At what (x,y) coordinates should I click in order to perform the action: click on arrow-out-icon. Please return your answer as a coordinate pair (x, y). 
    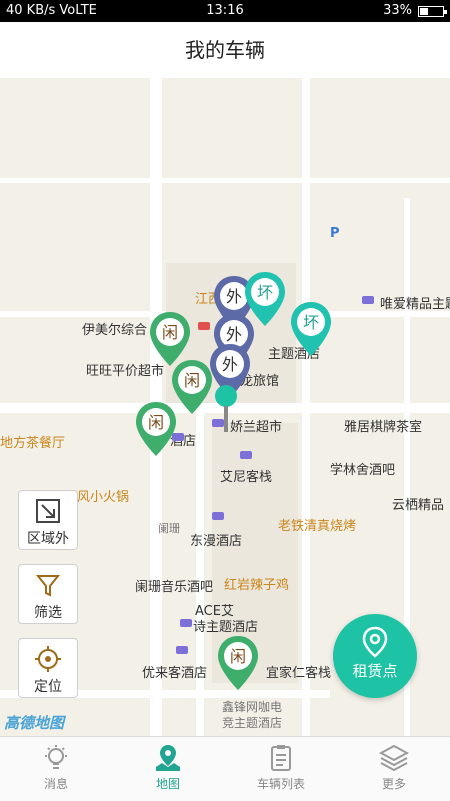
    Looking at the image, I should click on (48, 511).